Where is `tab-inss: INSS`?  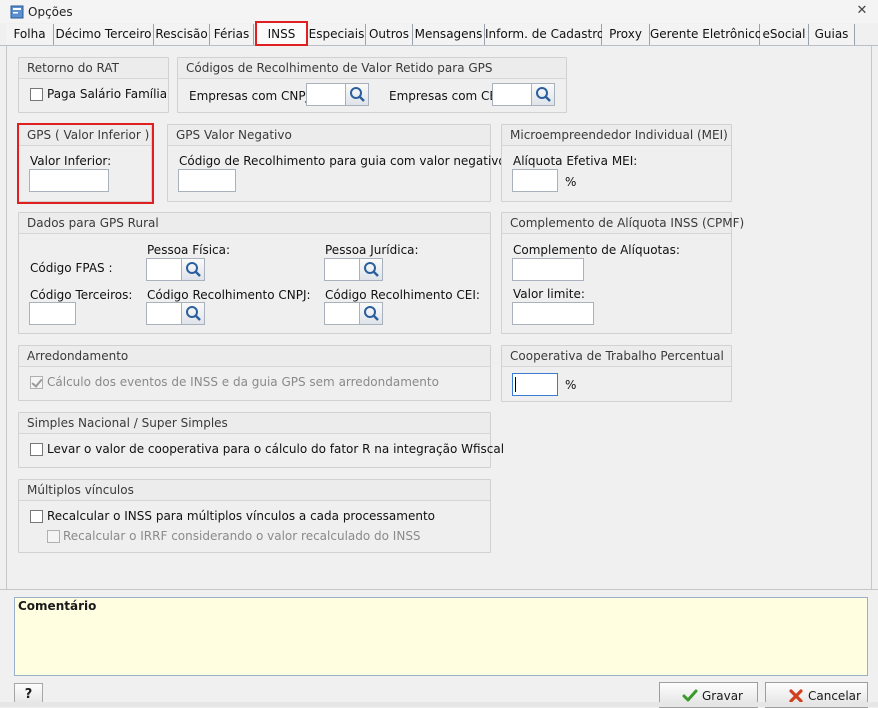 tab-inss: INSS is located at coordinates (281, 33).